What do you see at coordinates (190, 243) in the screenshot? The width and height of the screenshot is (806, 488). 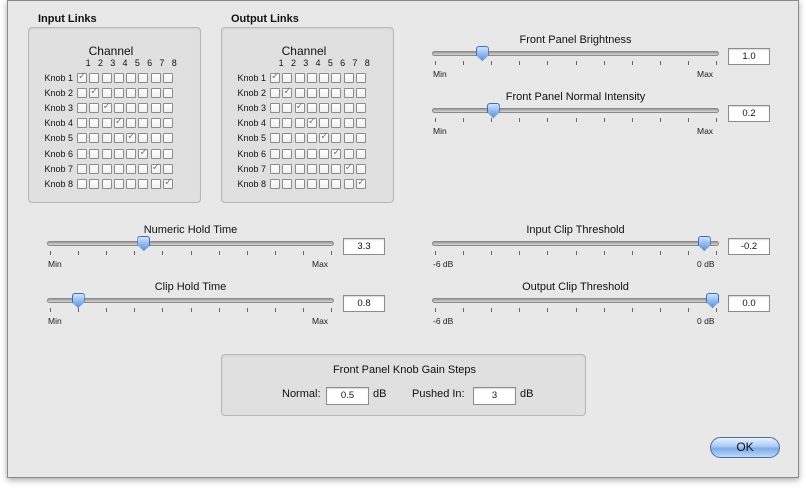 I see `numeric-hold-time-slider-track` at bounding box center [190, 243].